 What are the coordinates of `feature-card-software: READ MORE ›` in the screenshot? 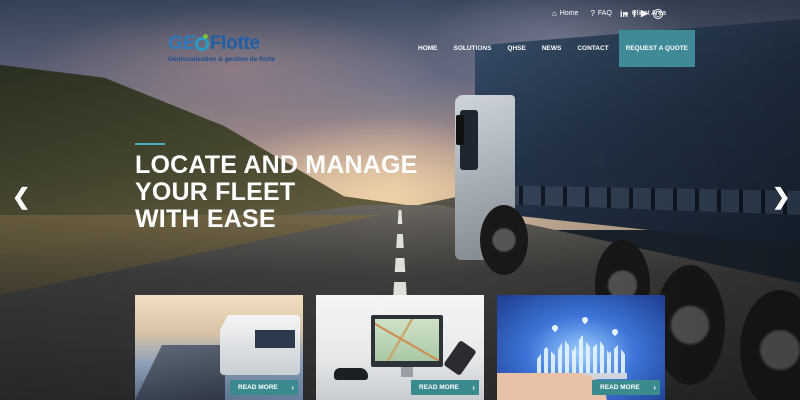 It's located at (400, 347).